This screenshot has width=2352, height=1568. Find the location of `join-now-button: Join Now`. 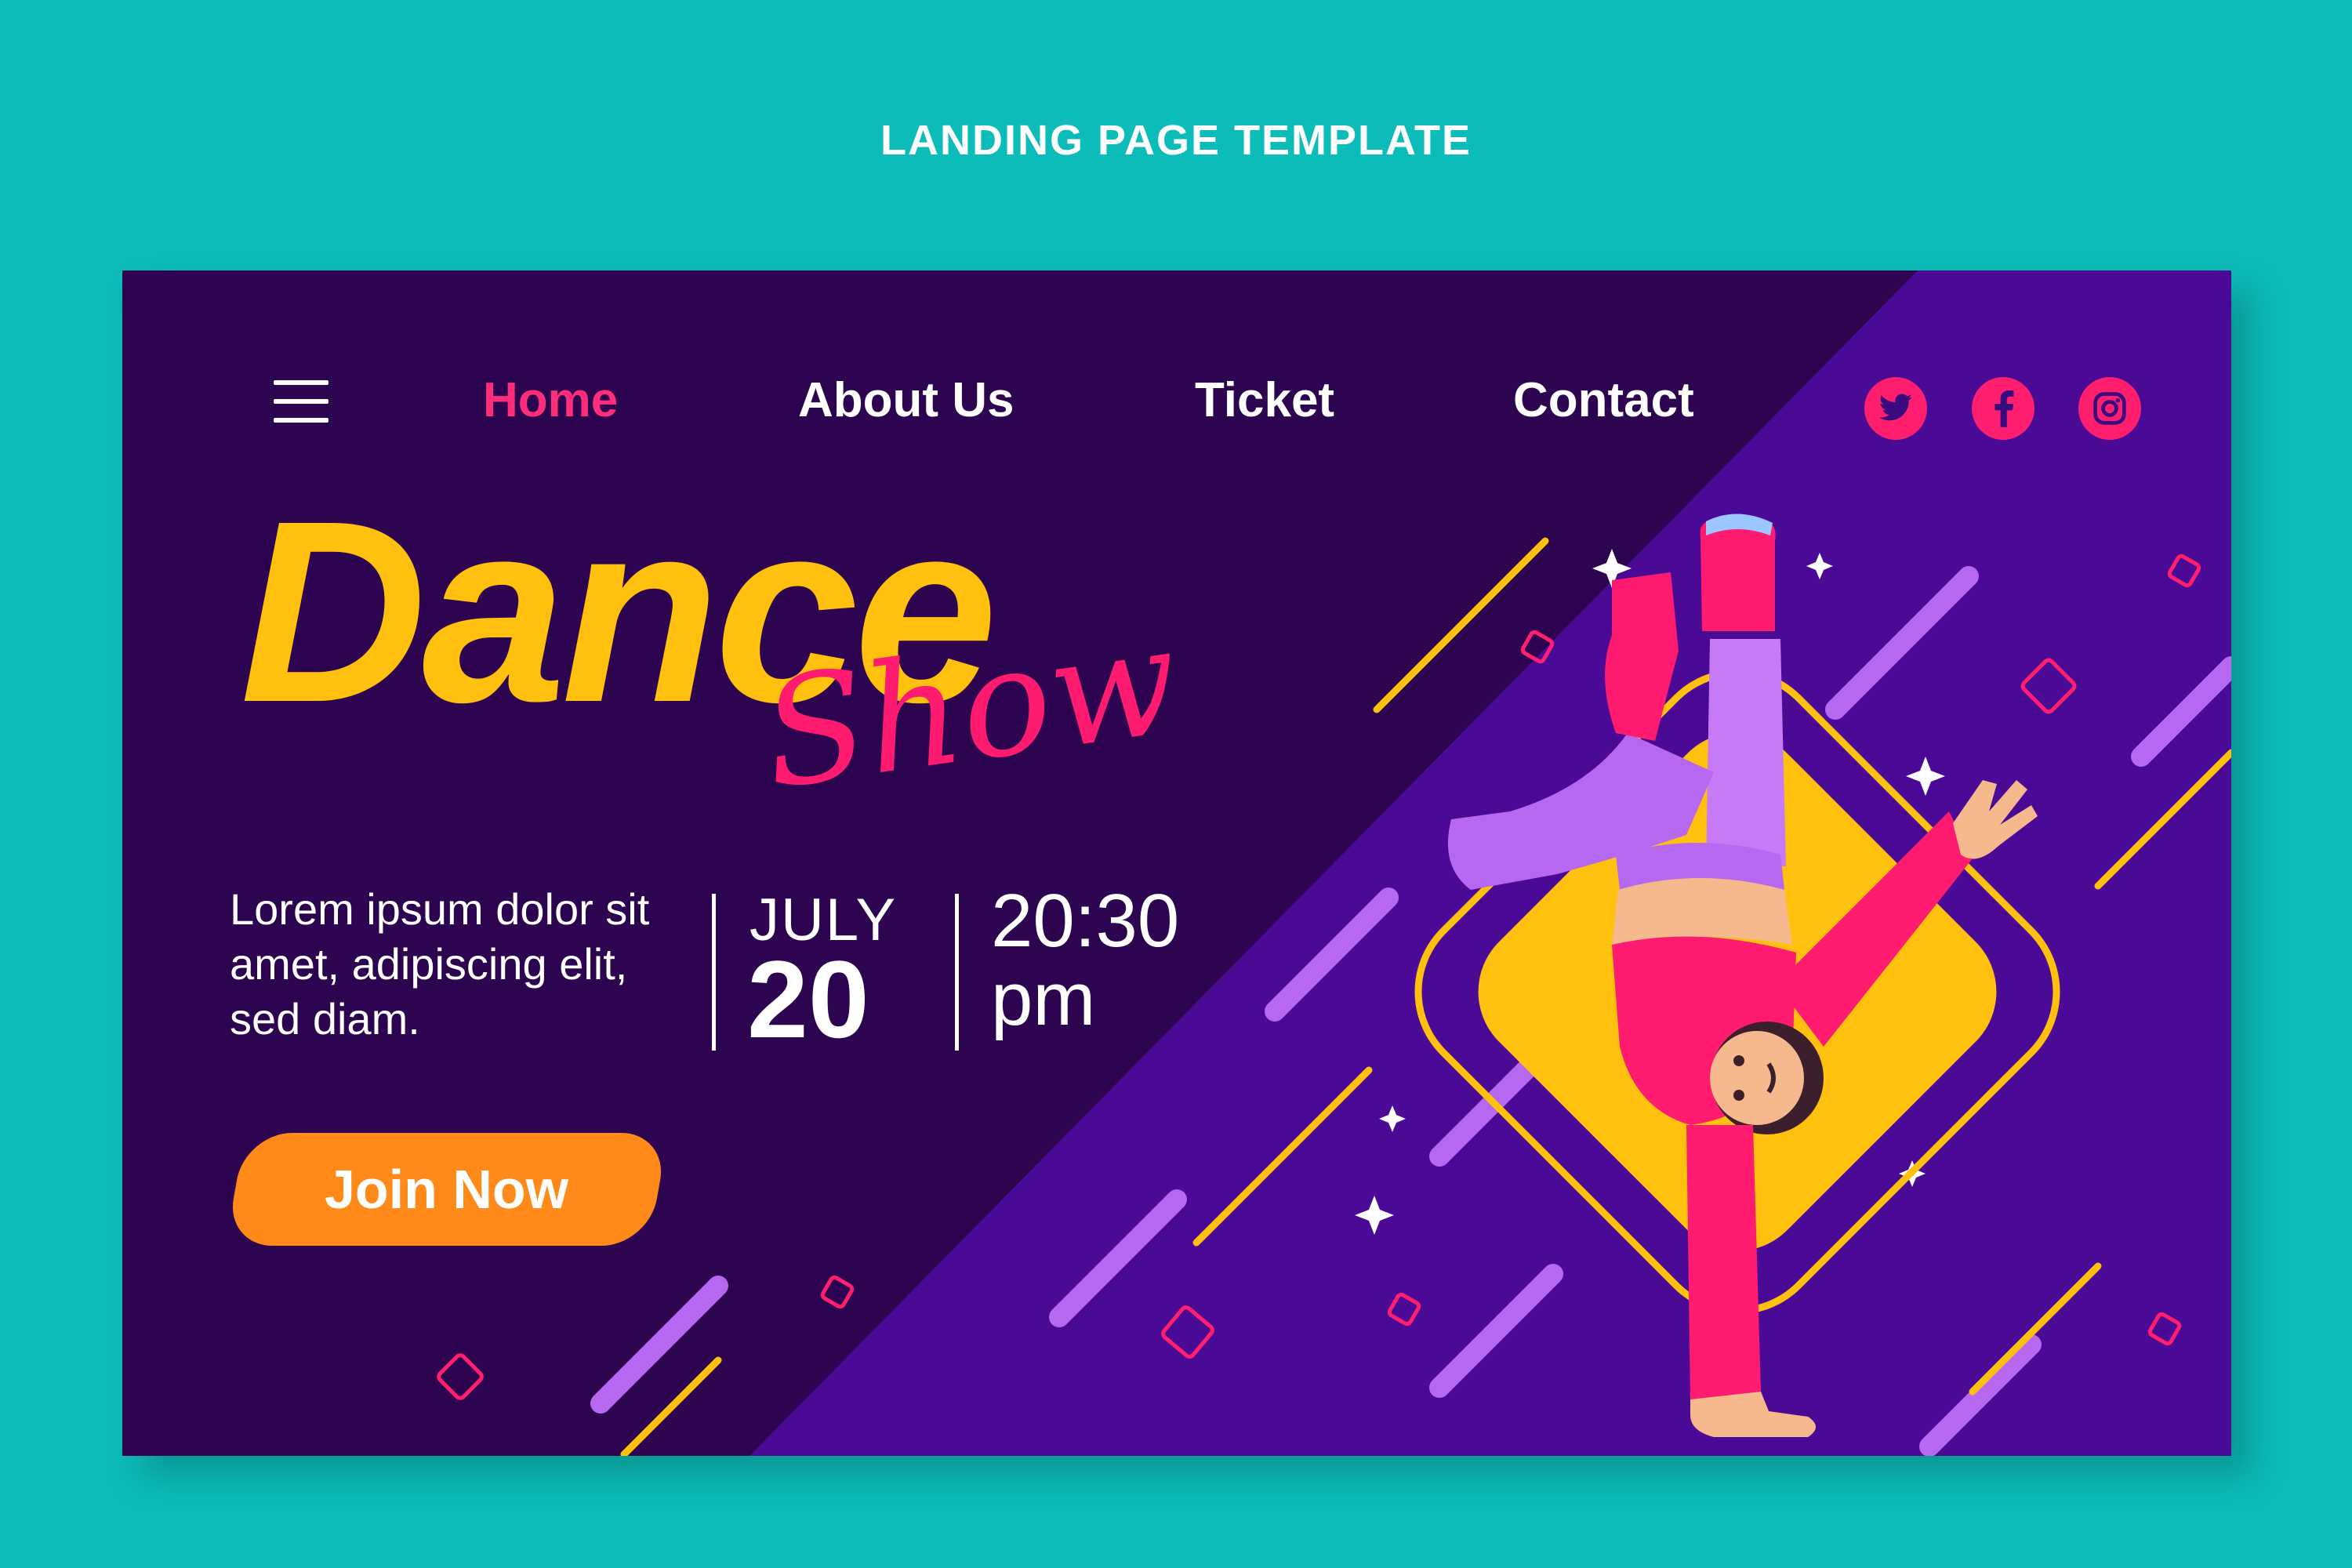

join-now-button: Join Now is located at coordinates (447, 1189).